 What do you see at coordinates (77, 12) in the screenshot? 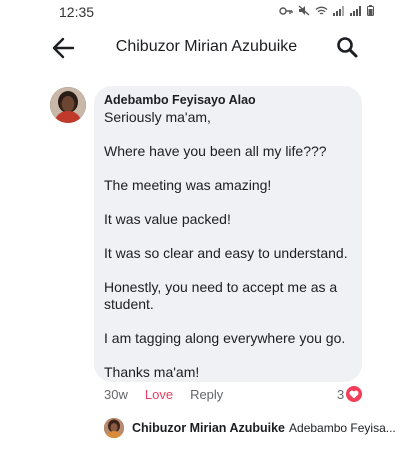
I see `status-time: 12:35` at bounding box center [77, 12].